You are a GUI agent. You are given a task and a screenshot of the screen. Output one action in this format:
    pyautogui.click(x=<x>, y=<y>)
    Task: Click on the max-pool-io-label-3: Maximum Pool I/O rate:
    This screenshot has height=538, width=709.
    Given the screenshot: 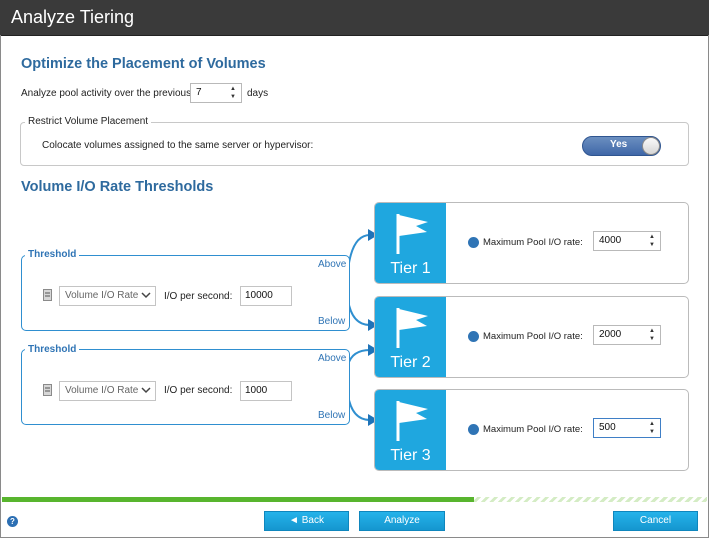 What is the action you would take?
    pyautogui.click(x=533, y=429)
    